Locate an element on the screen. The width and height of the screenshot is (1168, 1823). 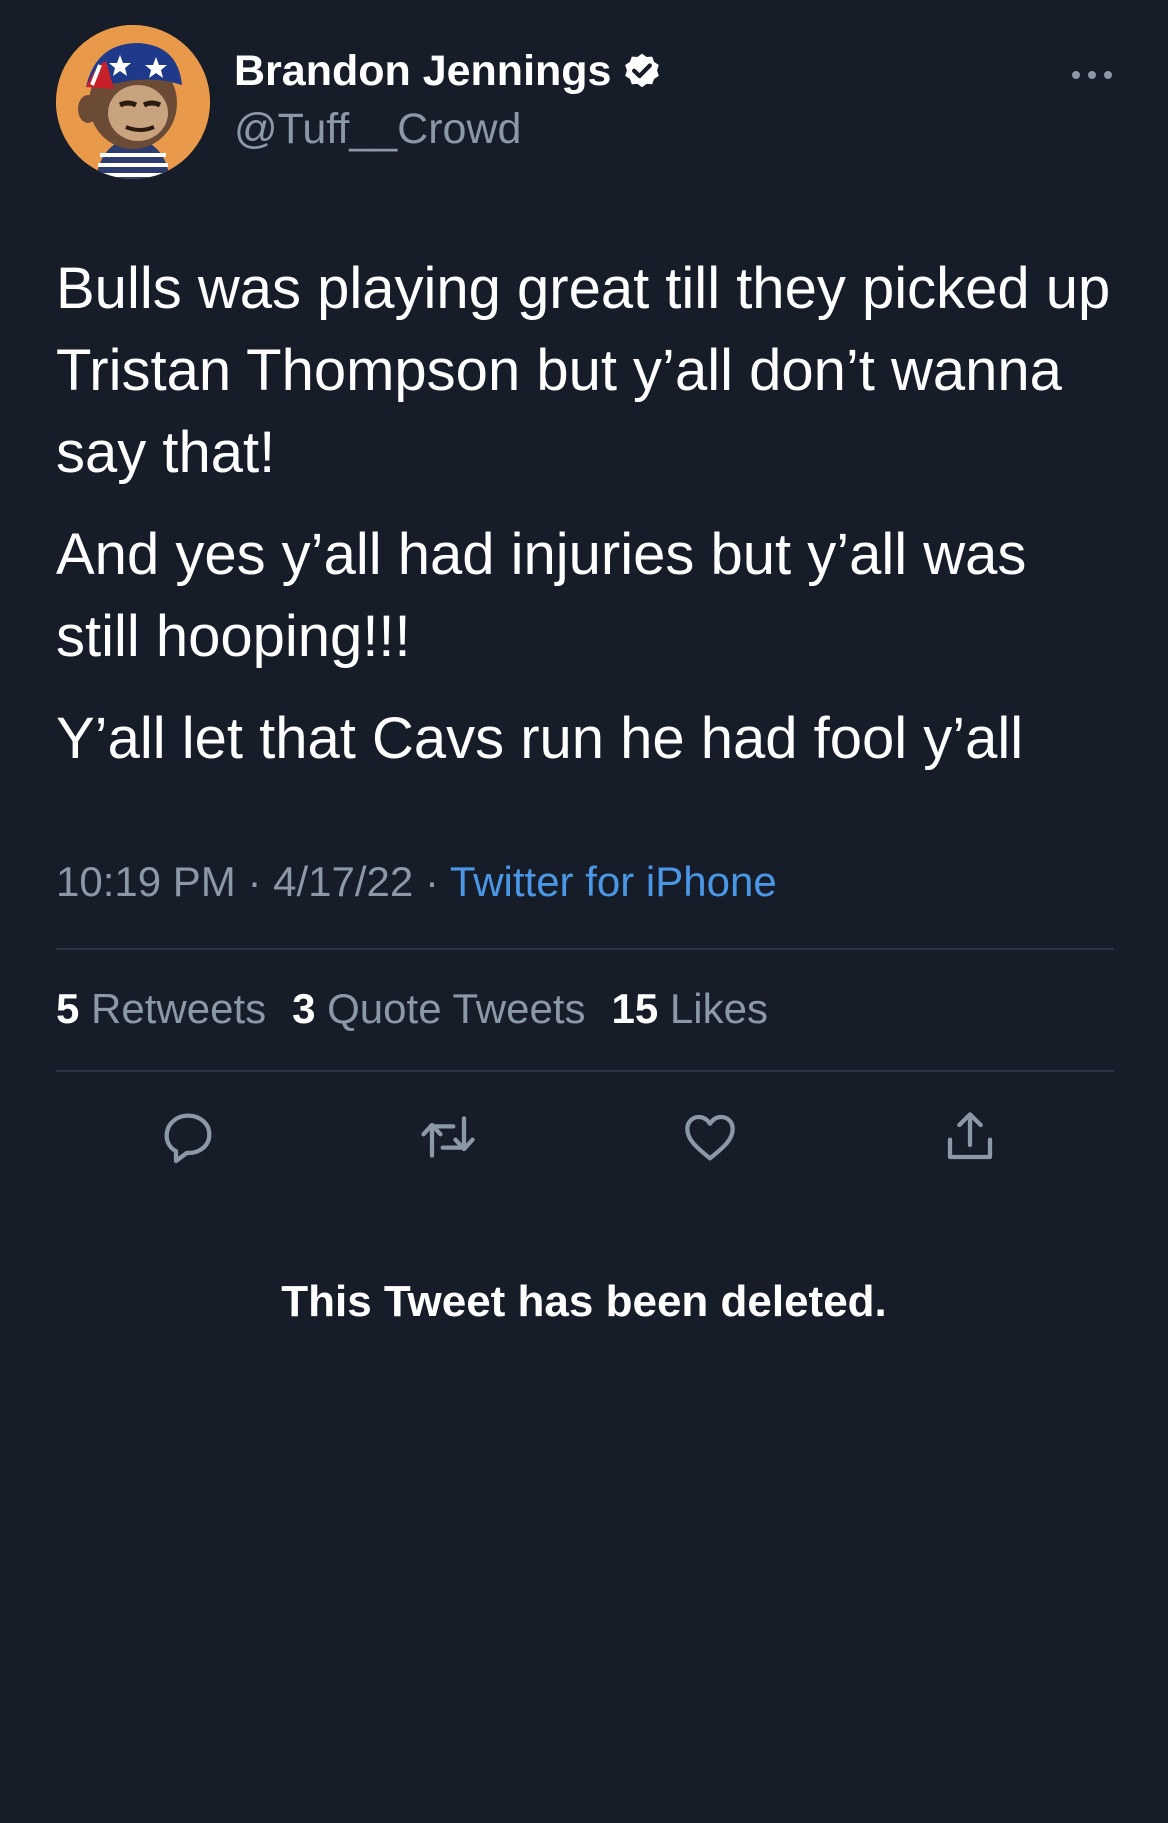
like-icon is located at coordinates (710, 1137).